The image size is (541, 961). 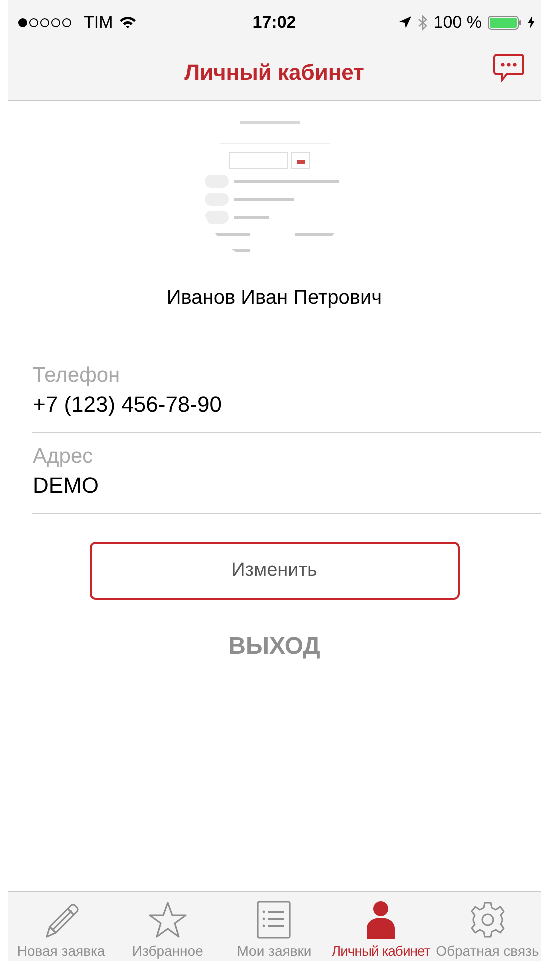 What do you see at coordinates (423, 22) in the screenshot?
I see `bluetooth-icon` at bounding box center [423, 22].